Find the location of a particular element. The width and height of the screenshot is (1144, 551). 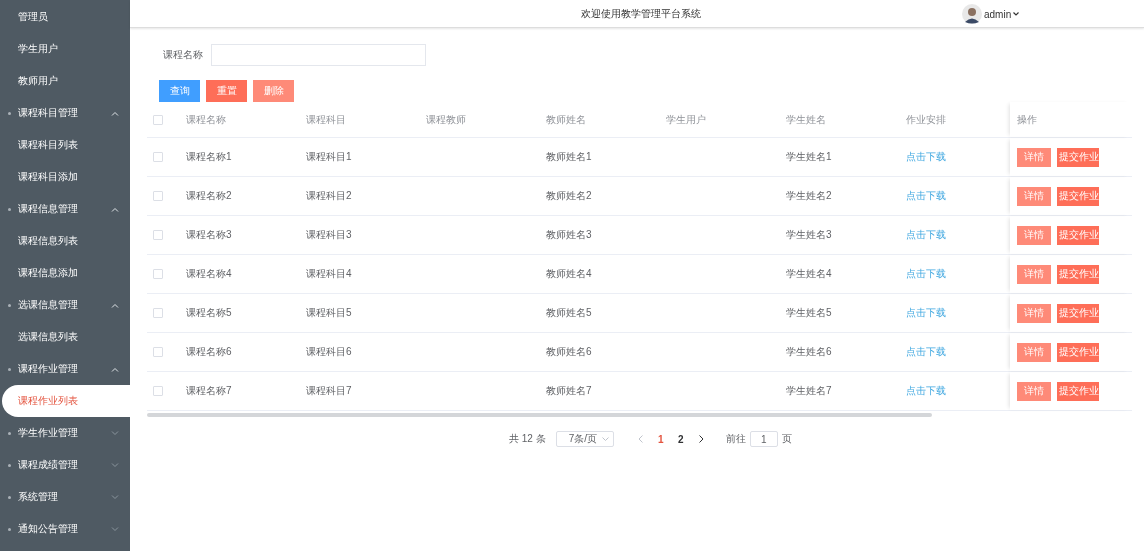

next-page-icon is located at coordinates (701, 439).